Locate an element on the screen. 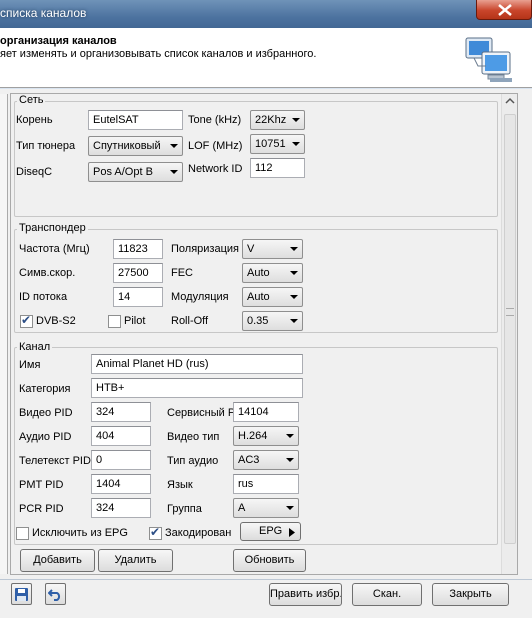 This screenshot has width=532, height=618. pmt-pid-input: 1404 is located at coordinates (121, 484).